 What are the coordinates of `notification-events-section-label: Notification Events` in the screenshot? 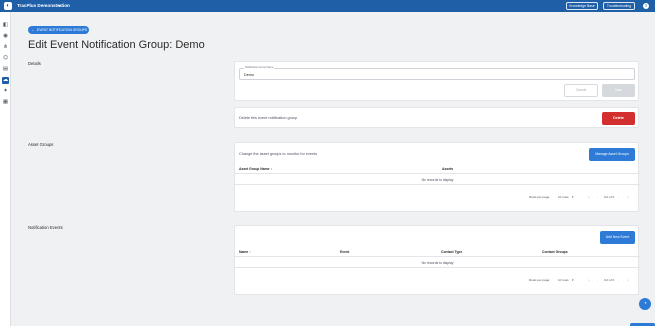 It's located at (45, 227).